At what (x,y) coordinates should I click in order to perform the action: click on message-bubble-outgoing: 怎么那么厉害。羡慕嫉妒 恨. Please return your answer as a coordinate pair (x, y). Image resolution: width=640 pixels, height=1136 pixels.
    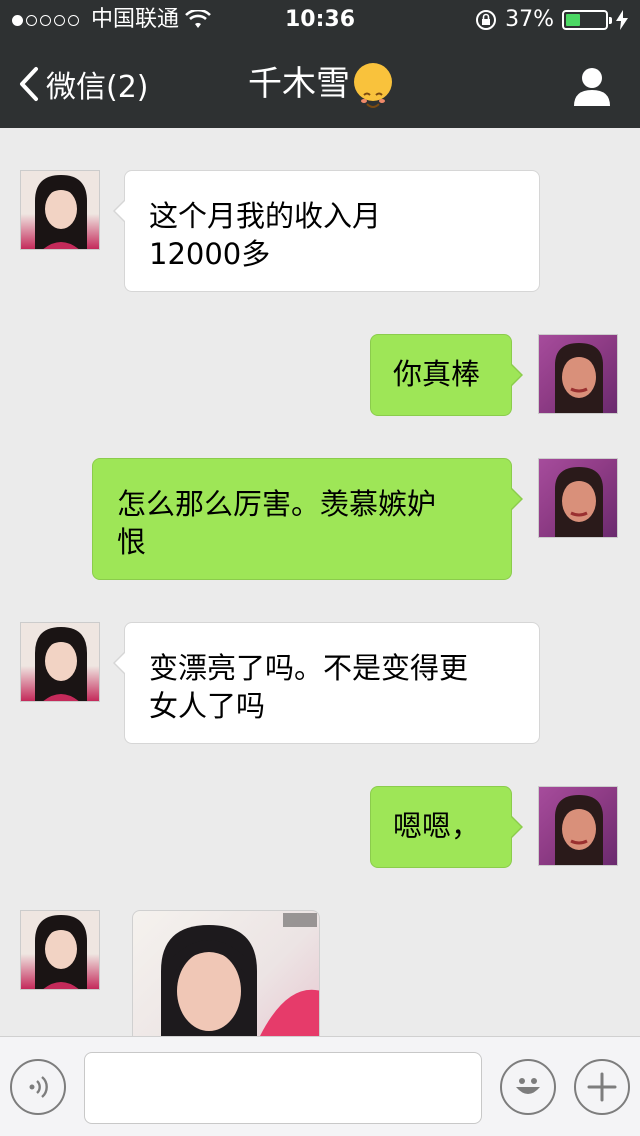
    Looking at the image, I should click on (307, 519).